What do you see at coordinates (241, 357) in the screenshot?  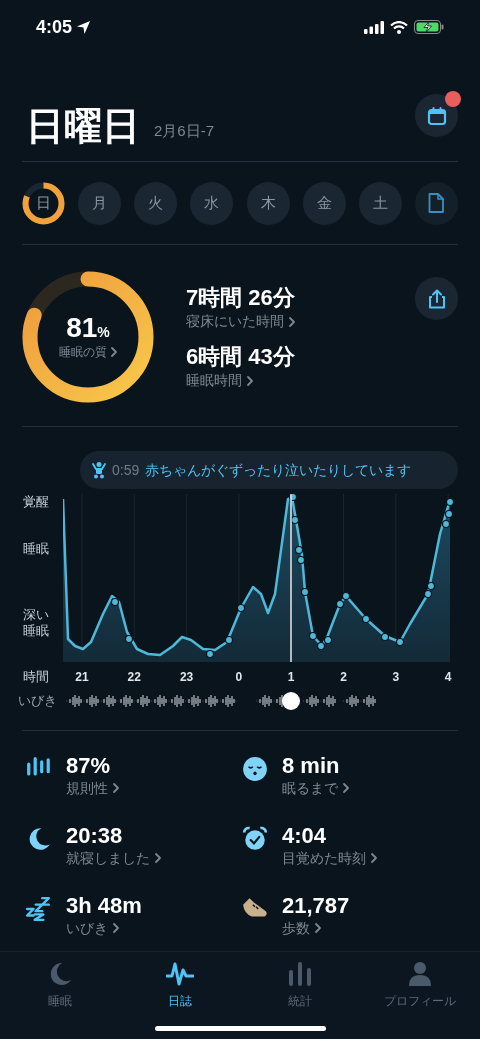 I see `duration-value: 6時間 43分` at bounding box center [241, 357].